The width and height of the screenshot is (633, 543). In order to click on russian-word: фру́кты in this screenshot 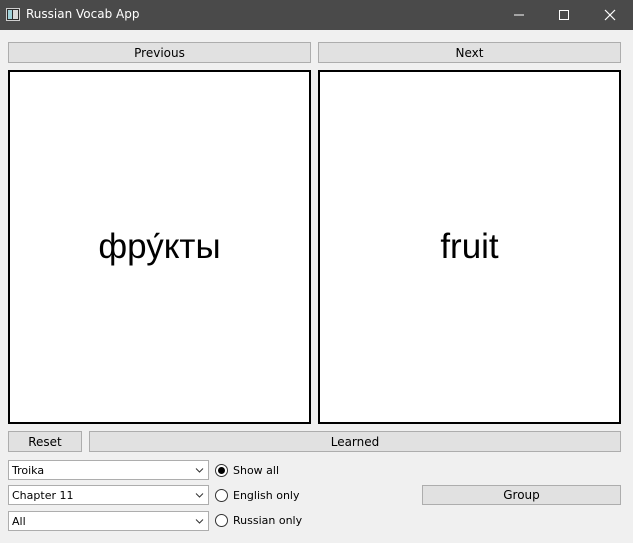, I will do `click(159, 246)`.